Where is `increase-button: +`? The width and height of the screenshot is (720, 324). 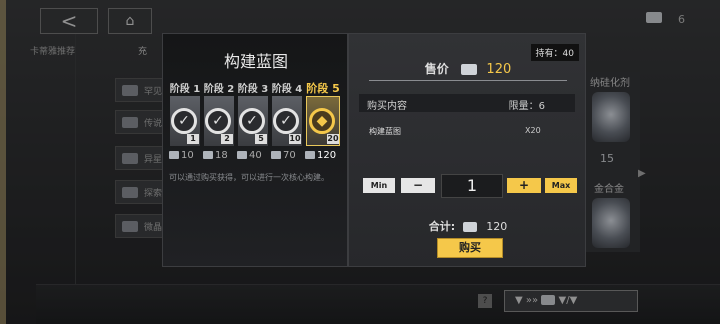
increase-button: + is located at coordinates (524, 185).